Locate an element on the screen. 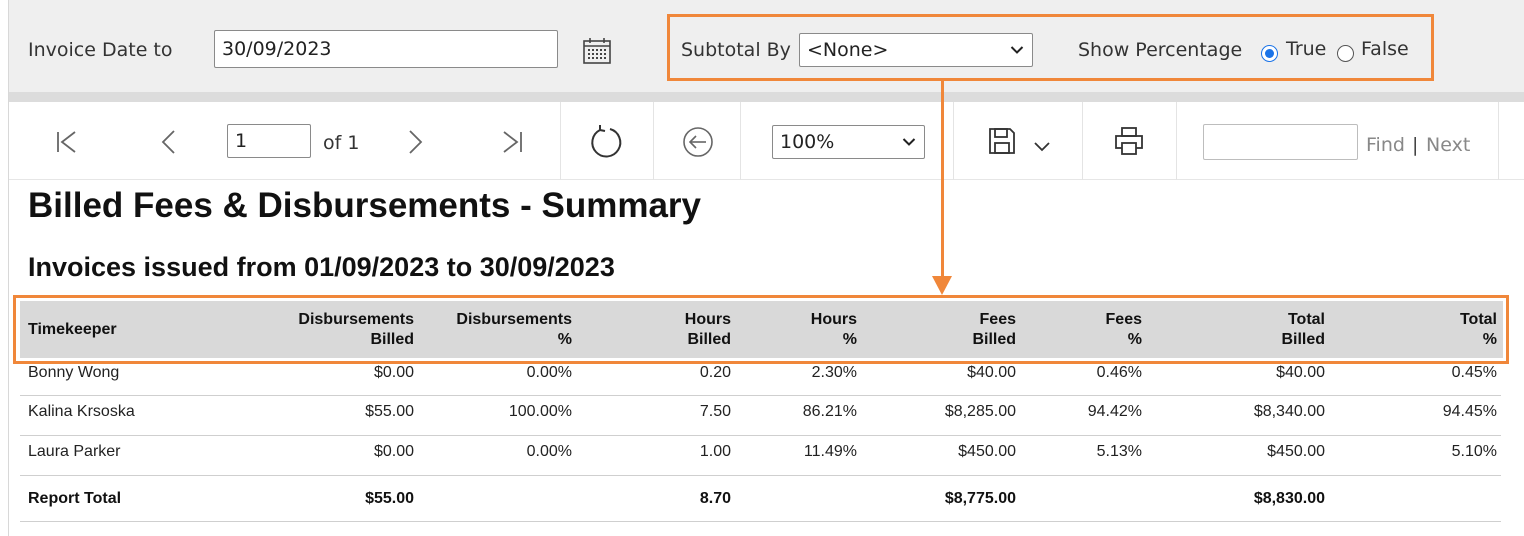 This screenshot has height=536, width=1524. invoice-date-to-label: Invoice Date to is located at coordinates (100, 50).